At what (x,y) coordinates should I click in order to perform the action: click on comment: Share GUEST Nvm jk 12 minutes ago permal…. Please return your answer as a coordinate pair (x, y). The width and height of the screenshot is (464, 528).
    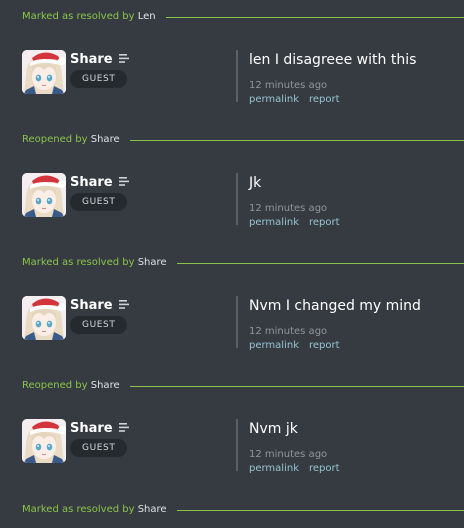
    Looking at the image, I should click on (232, 450).